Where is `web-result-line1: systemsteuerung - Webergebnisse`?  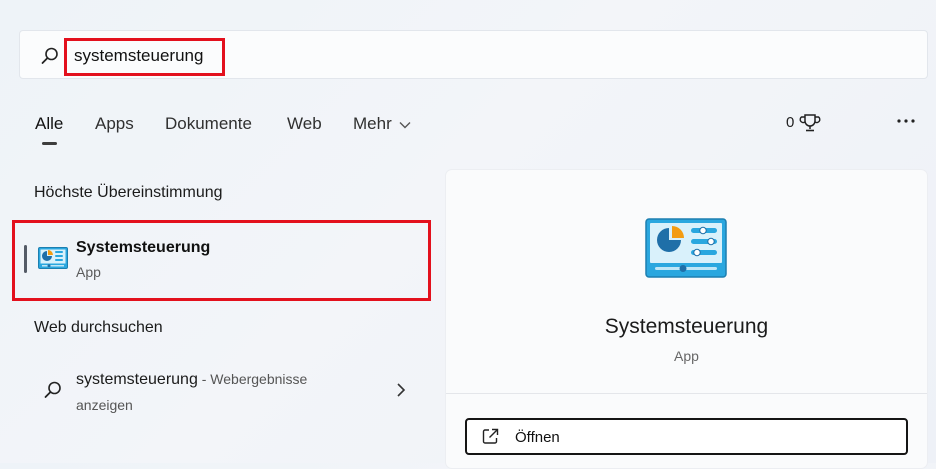
web-result-line1: systemsteuerung - Webergebnisse is located at coordinates (191, 380).